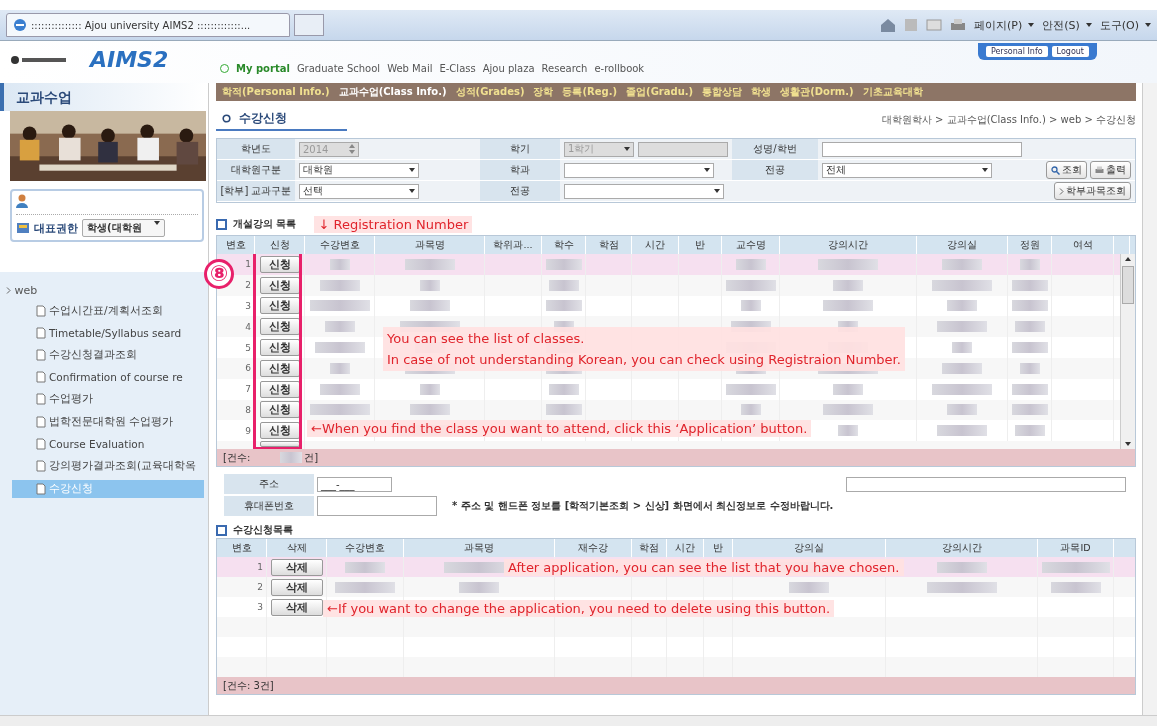 The width and height of the screenshot is (1157, 726). I want to click on section-title: 수강신청목록, so click(263, 530).